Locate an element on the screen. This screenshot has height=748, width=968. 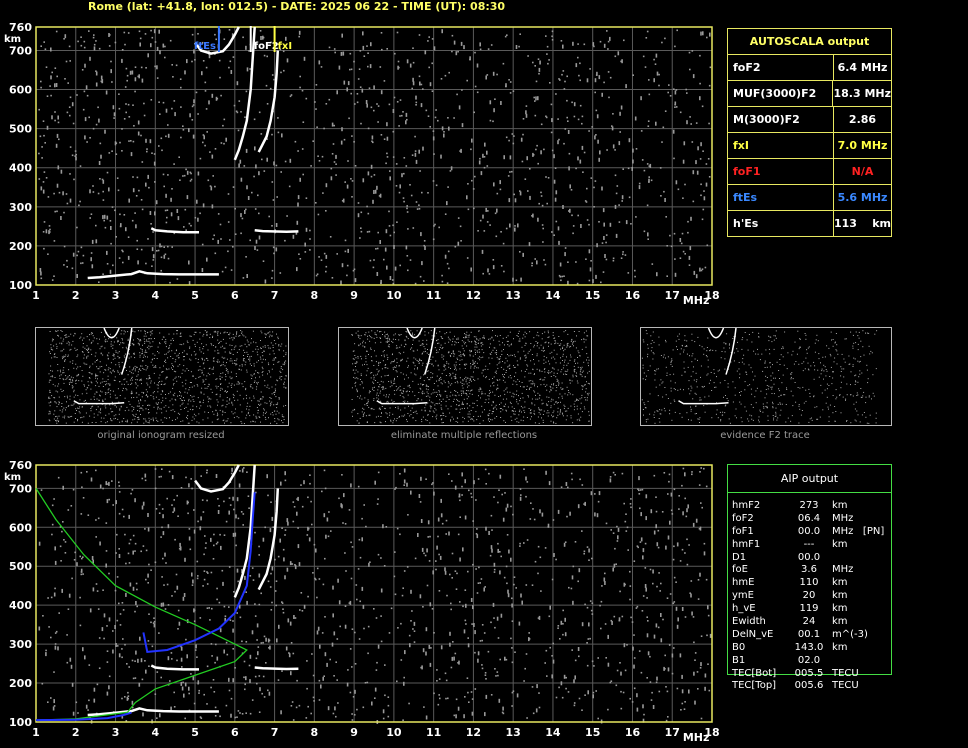
aip-value: 110 is located at coordinates (809, 583).